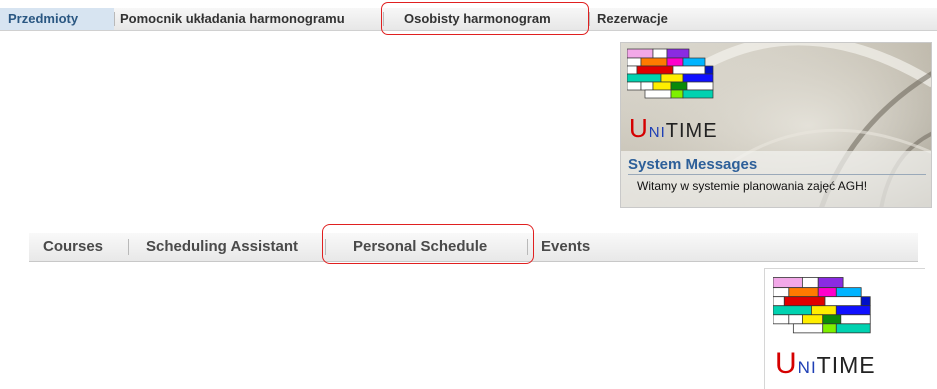  I want to click on menu-item-przedmioty: Przedmioty, so click(57, 19).